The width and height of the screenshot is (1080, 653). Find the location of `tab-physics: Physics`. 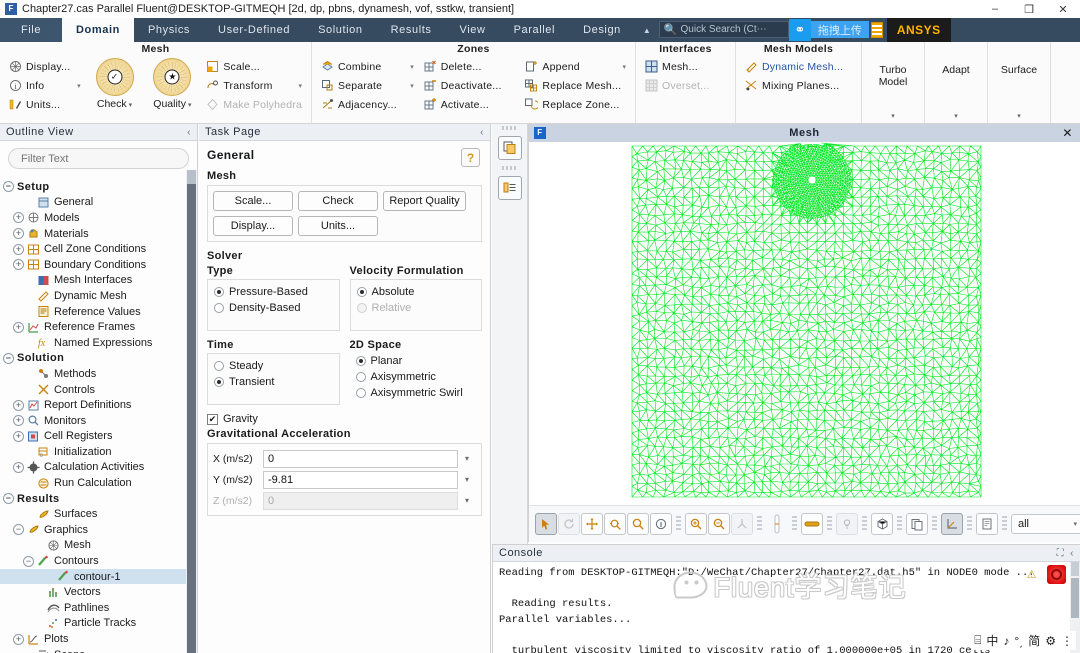

tab-physics: Physics is located at coordinates (169, 30).